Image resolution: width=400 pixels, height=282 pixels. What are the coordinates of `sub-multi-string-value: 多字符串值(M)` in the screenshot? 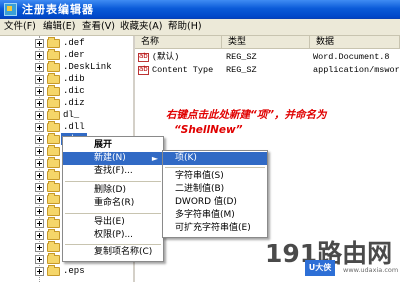 It's located at (215, 215).